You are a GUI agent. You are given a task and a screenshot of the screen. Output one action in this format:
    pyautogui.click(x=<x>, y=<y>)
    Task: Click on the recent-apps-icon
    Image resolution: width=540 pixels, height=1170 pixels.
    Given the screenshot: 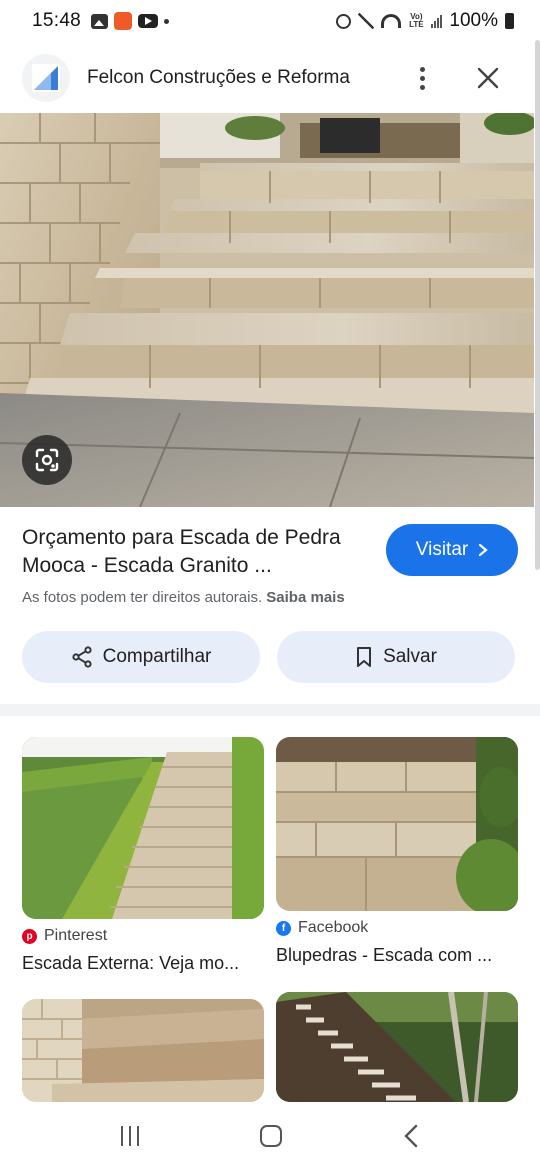 What is the action you would take?
    pyautogui.click(x=129, y=1136)
    